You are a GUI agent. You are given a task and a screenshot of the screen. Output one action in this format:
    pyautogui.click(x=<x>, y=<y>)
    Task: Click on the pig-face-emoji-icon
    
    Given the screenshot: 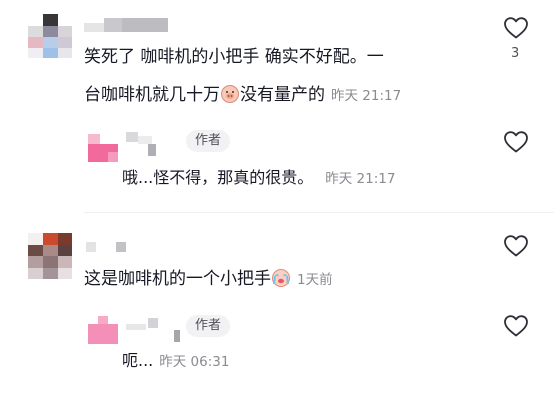 What is the action you would take?
    pyautogui.click(x=230, y=93)
    